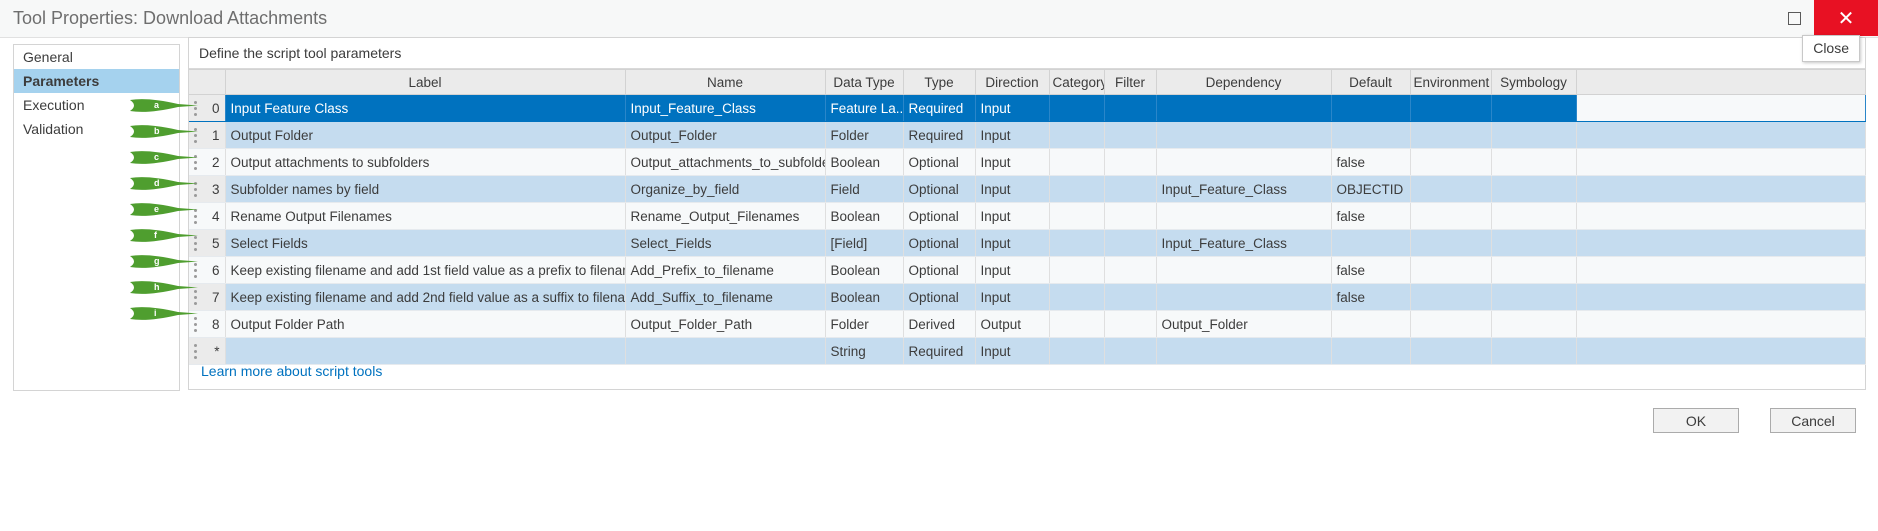 The height and width of the screenshot is (531, 1878). I want to click on row-handle: 0, so click(207, 108).